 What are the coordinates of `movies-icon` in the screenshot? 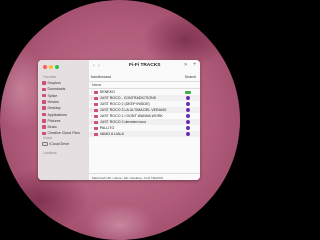 It's located at (44, 102).